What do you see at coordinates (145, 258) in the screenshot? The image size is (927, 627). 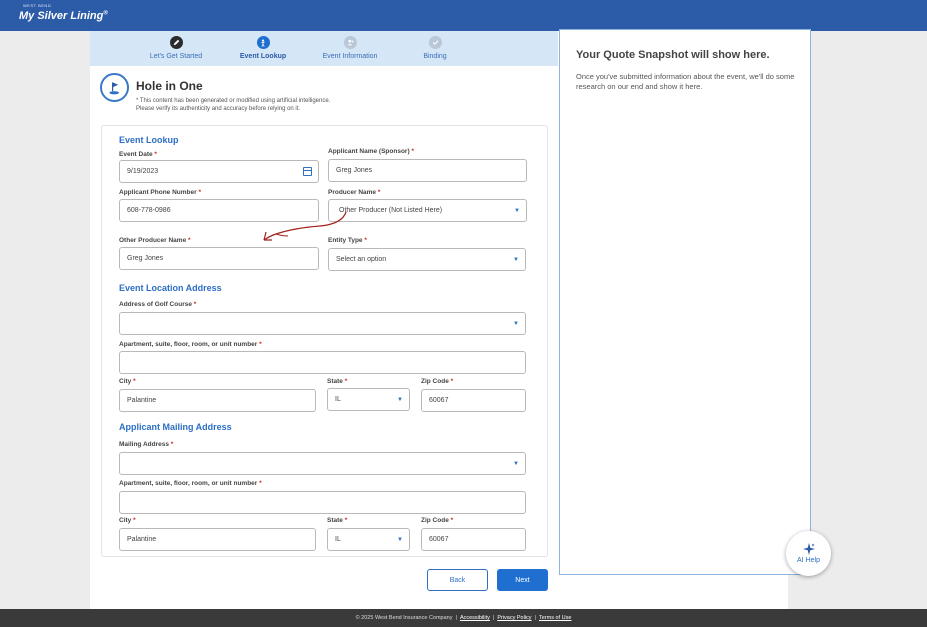 I see `other-producer-value: Greg Jones` at bounding box center [145, 258].